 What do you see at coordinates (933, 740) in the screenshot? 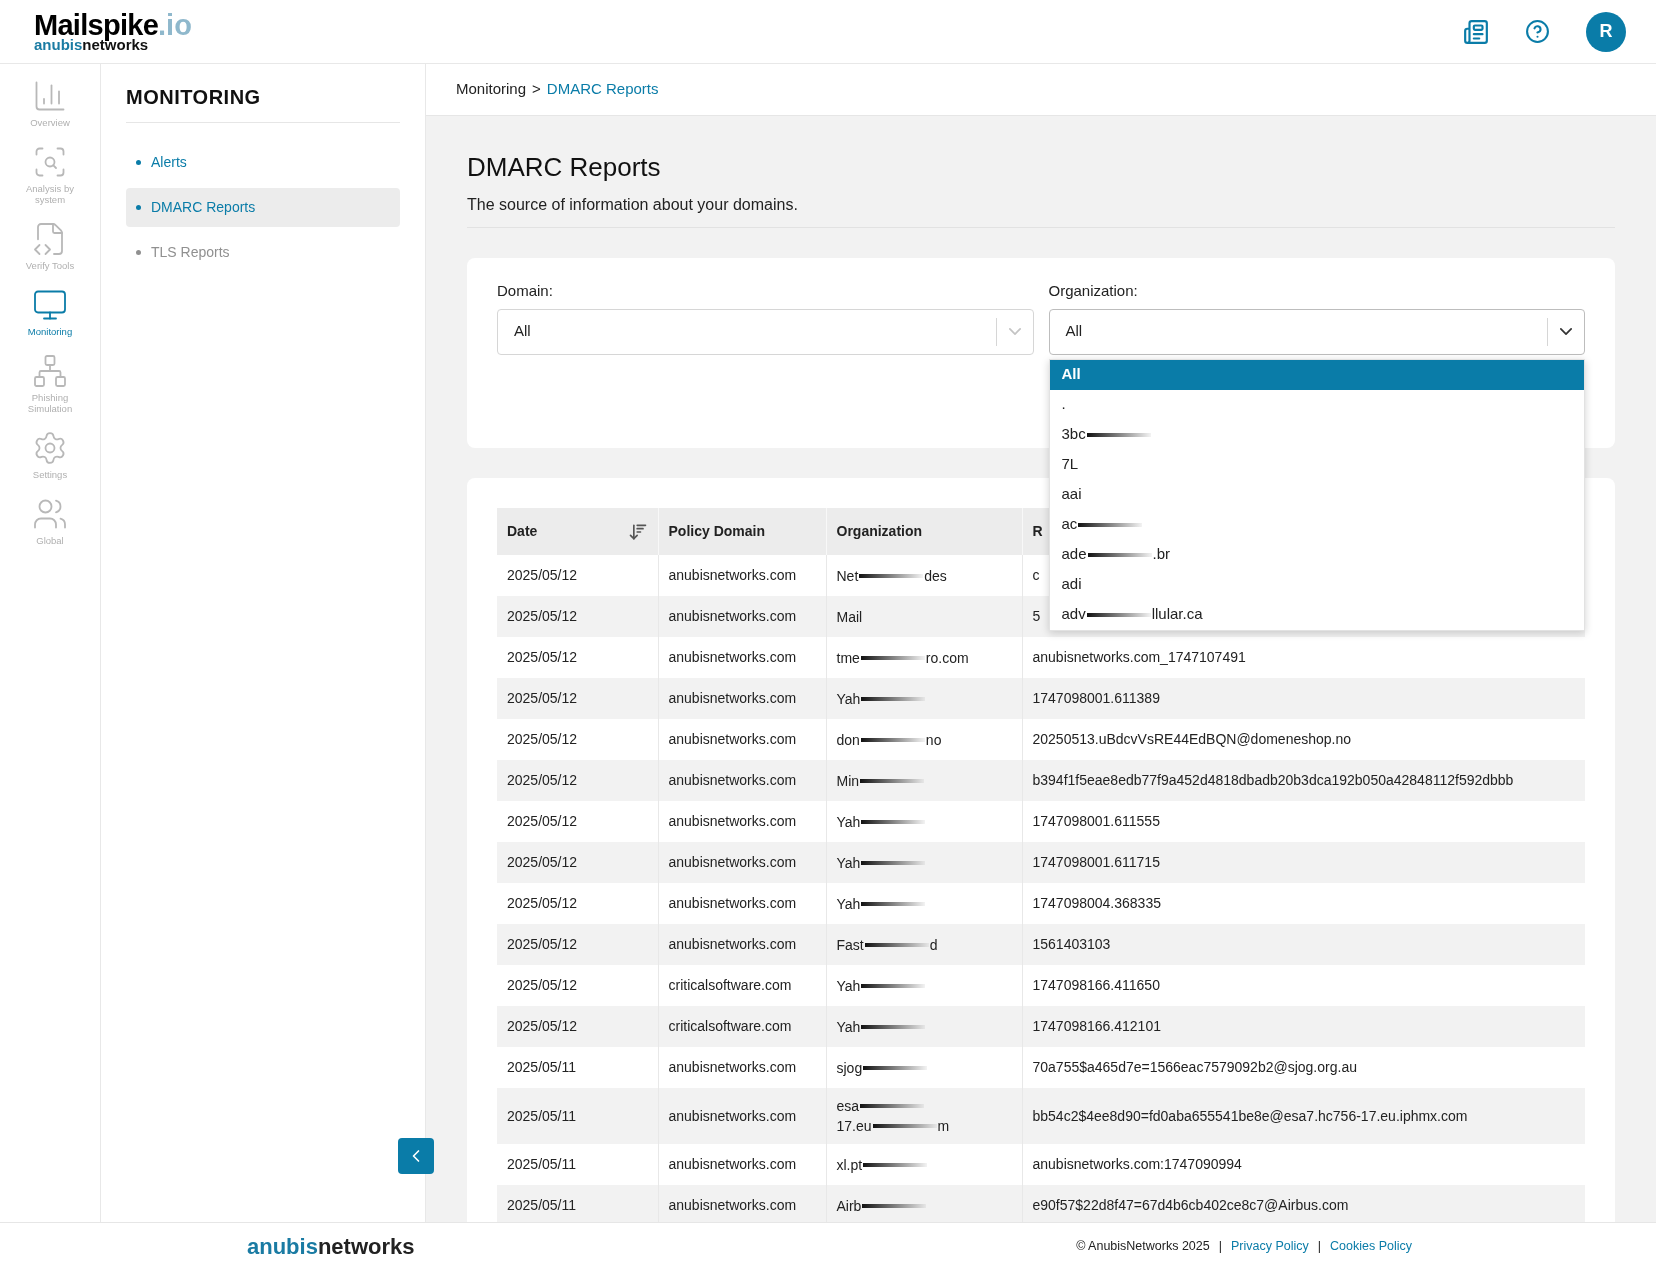
I see `organization-text: no` at bounding box center [933, 740].